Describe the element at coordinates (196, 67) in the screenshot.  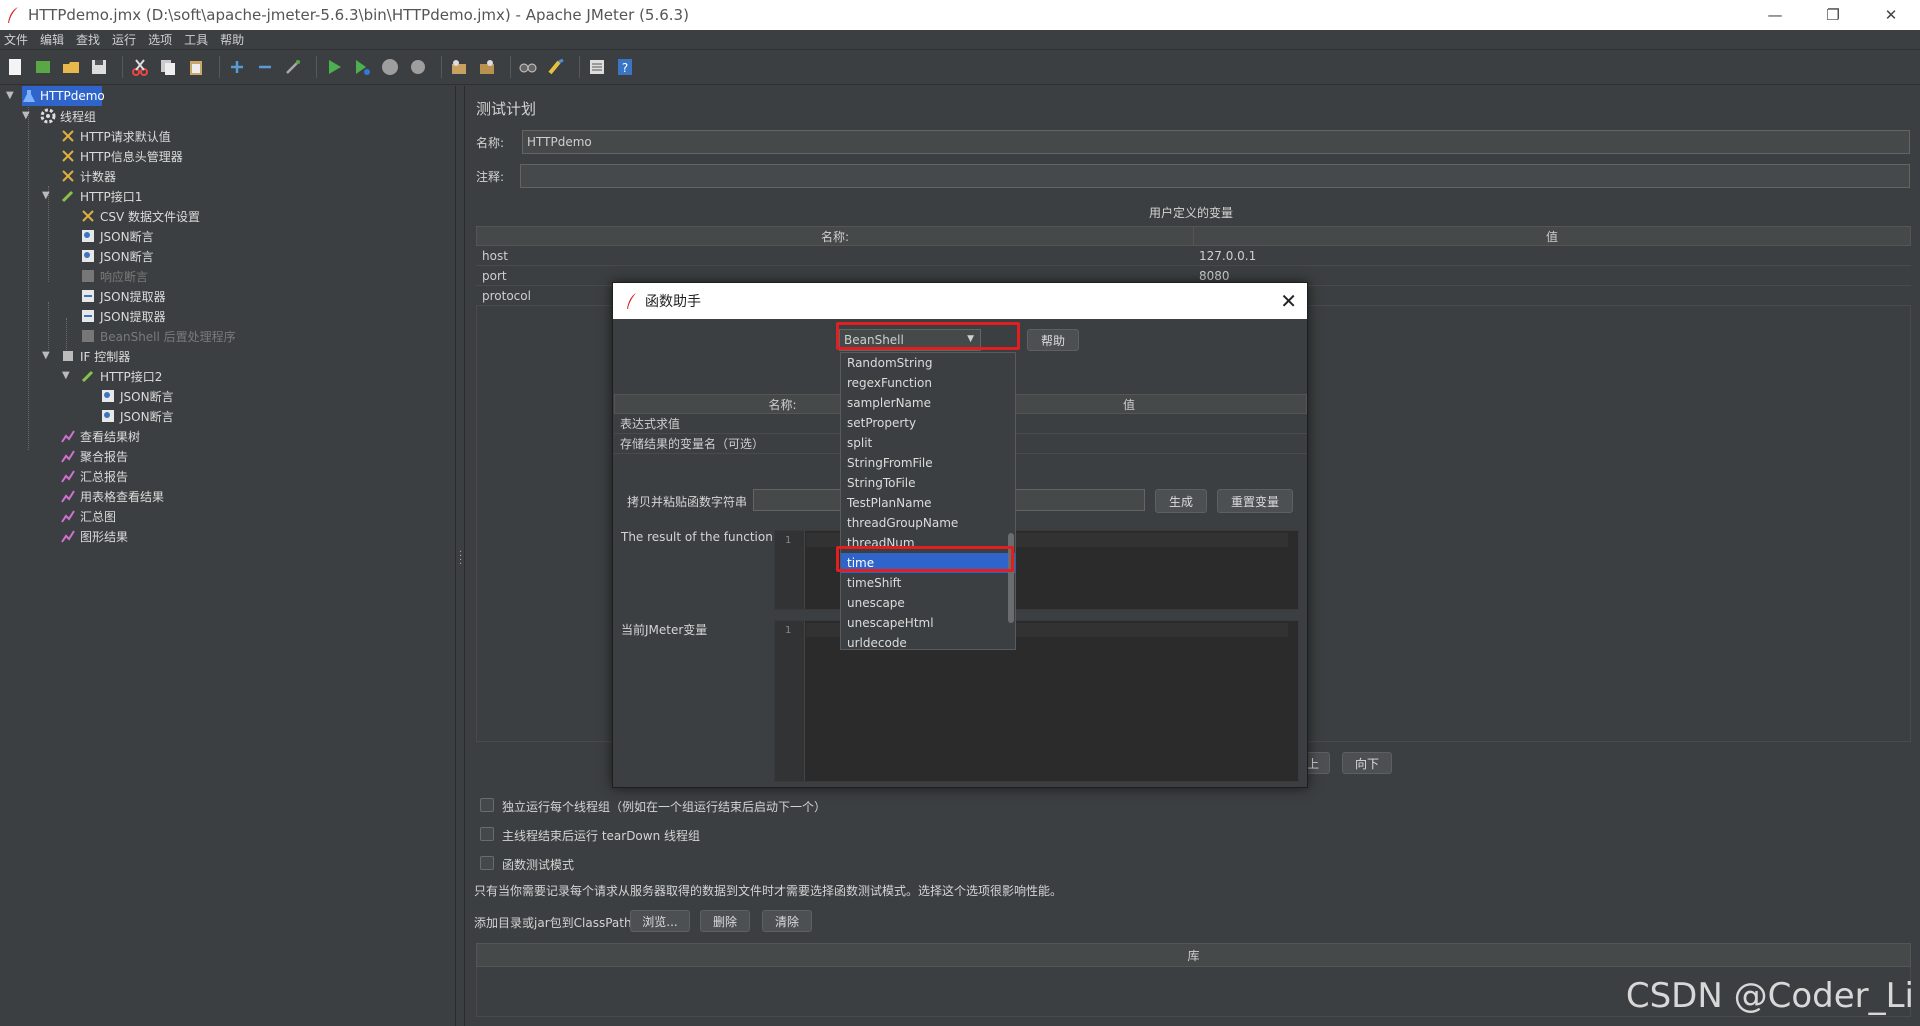
I see `paste-icon` at that location.